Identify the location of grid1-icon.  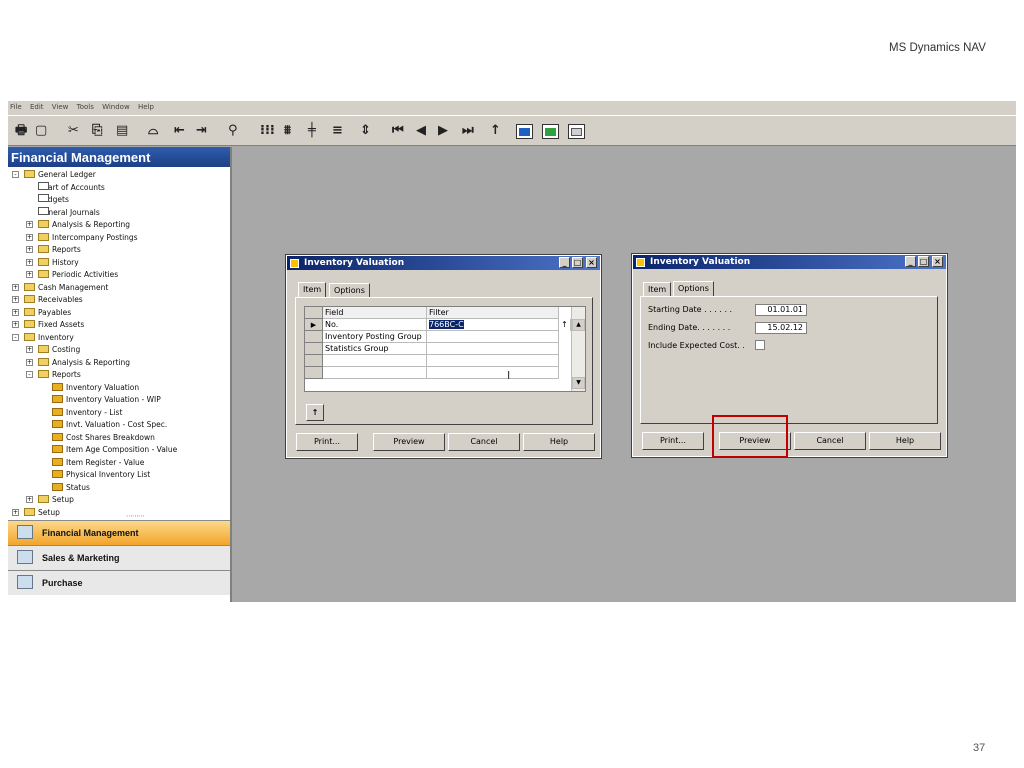
(524, 131).